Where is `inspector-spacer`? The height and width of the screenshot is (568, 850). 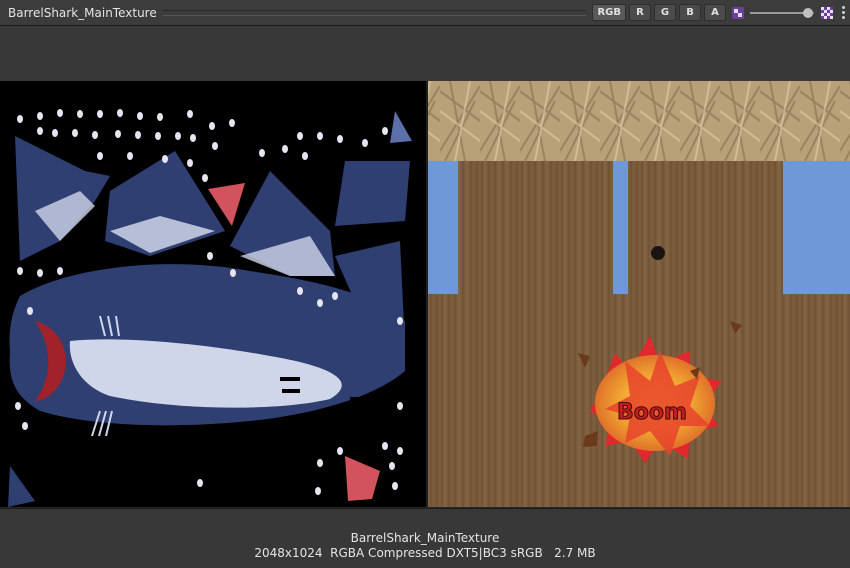
inspector-spacer is located at coordinates (425, 53).